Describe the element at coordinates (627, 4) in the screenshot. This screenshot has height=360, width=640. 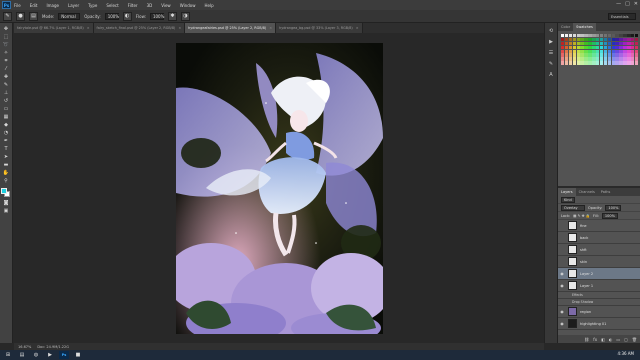
I see `maximize-button: □` at that location.